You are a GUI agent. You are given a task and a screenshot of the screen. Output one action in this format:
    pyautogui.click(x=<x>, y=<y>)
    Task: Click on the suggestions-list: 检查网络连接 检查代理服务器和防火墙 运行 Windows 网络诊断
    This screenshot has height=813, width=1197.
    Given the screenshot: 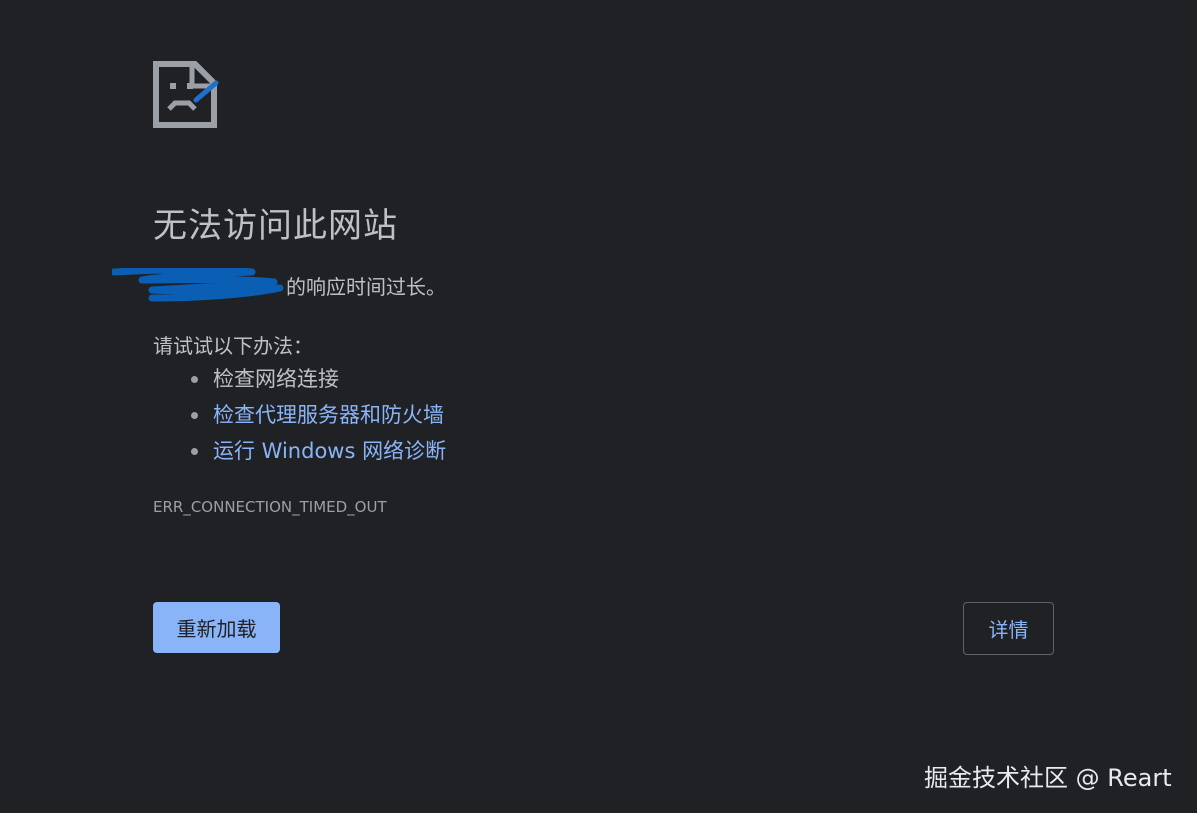 What is the action you would take?
    pyautogui.click(x=299, y=416)
    